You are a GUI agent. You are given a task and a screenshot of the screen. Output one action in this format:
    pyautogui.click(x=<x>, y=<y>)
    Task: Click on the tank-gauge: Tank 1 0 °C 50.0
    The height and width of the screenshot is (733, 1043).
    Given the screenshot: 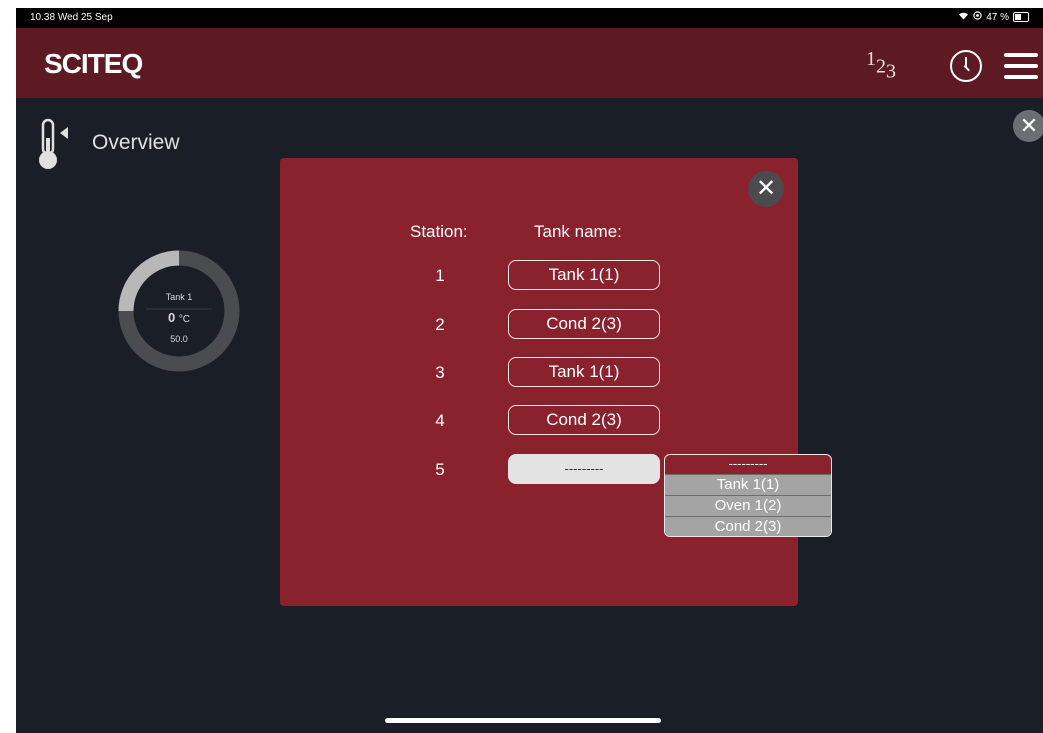 What is the action you would take?
    pyautogui.click(x=179, y=311)
    